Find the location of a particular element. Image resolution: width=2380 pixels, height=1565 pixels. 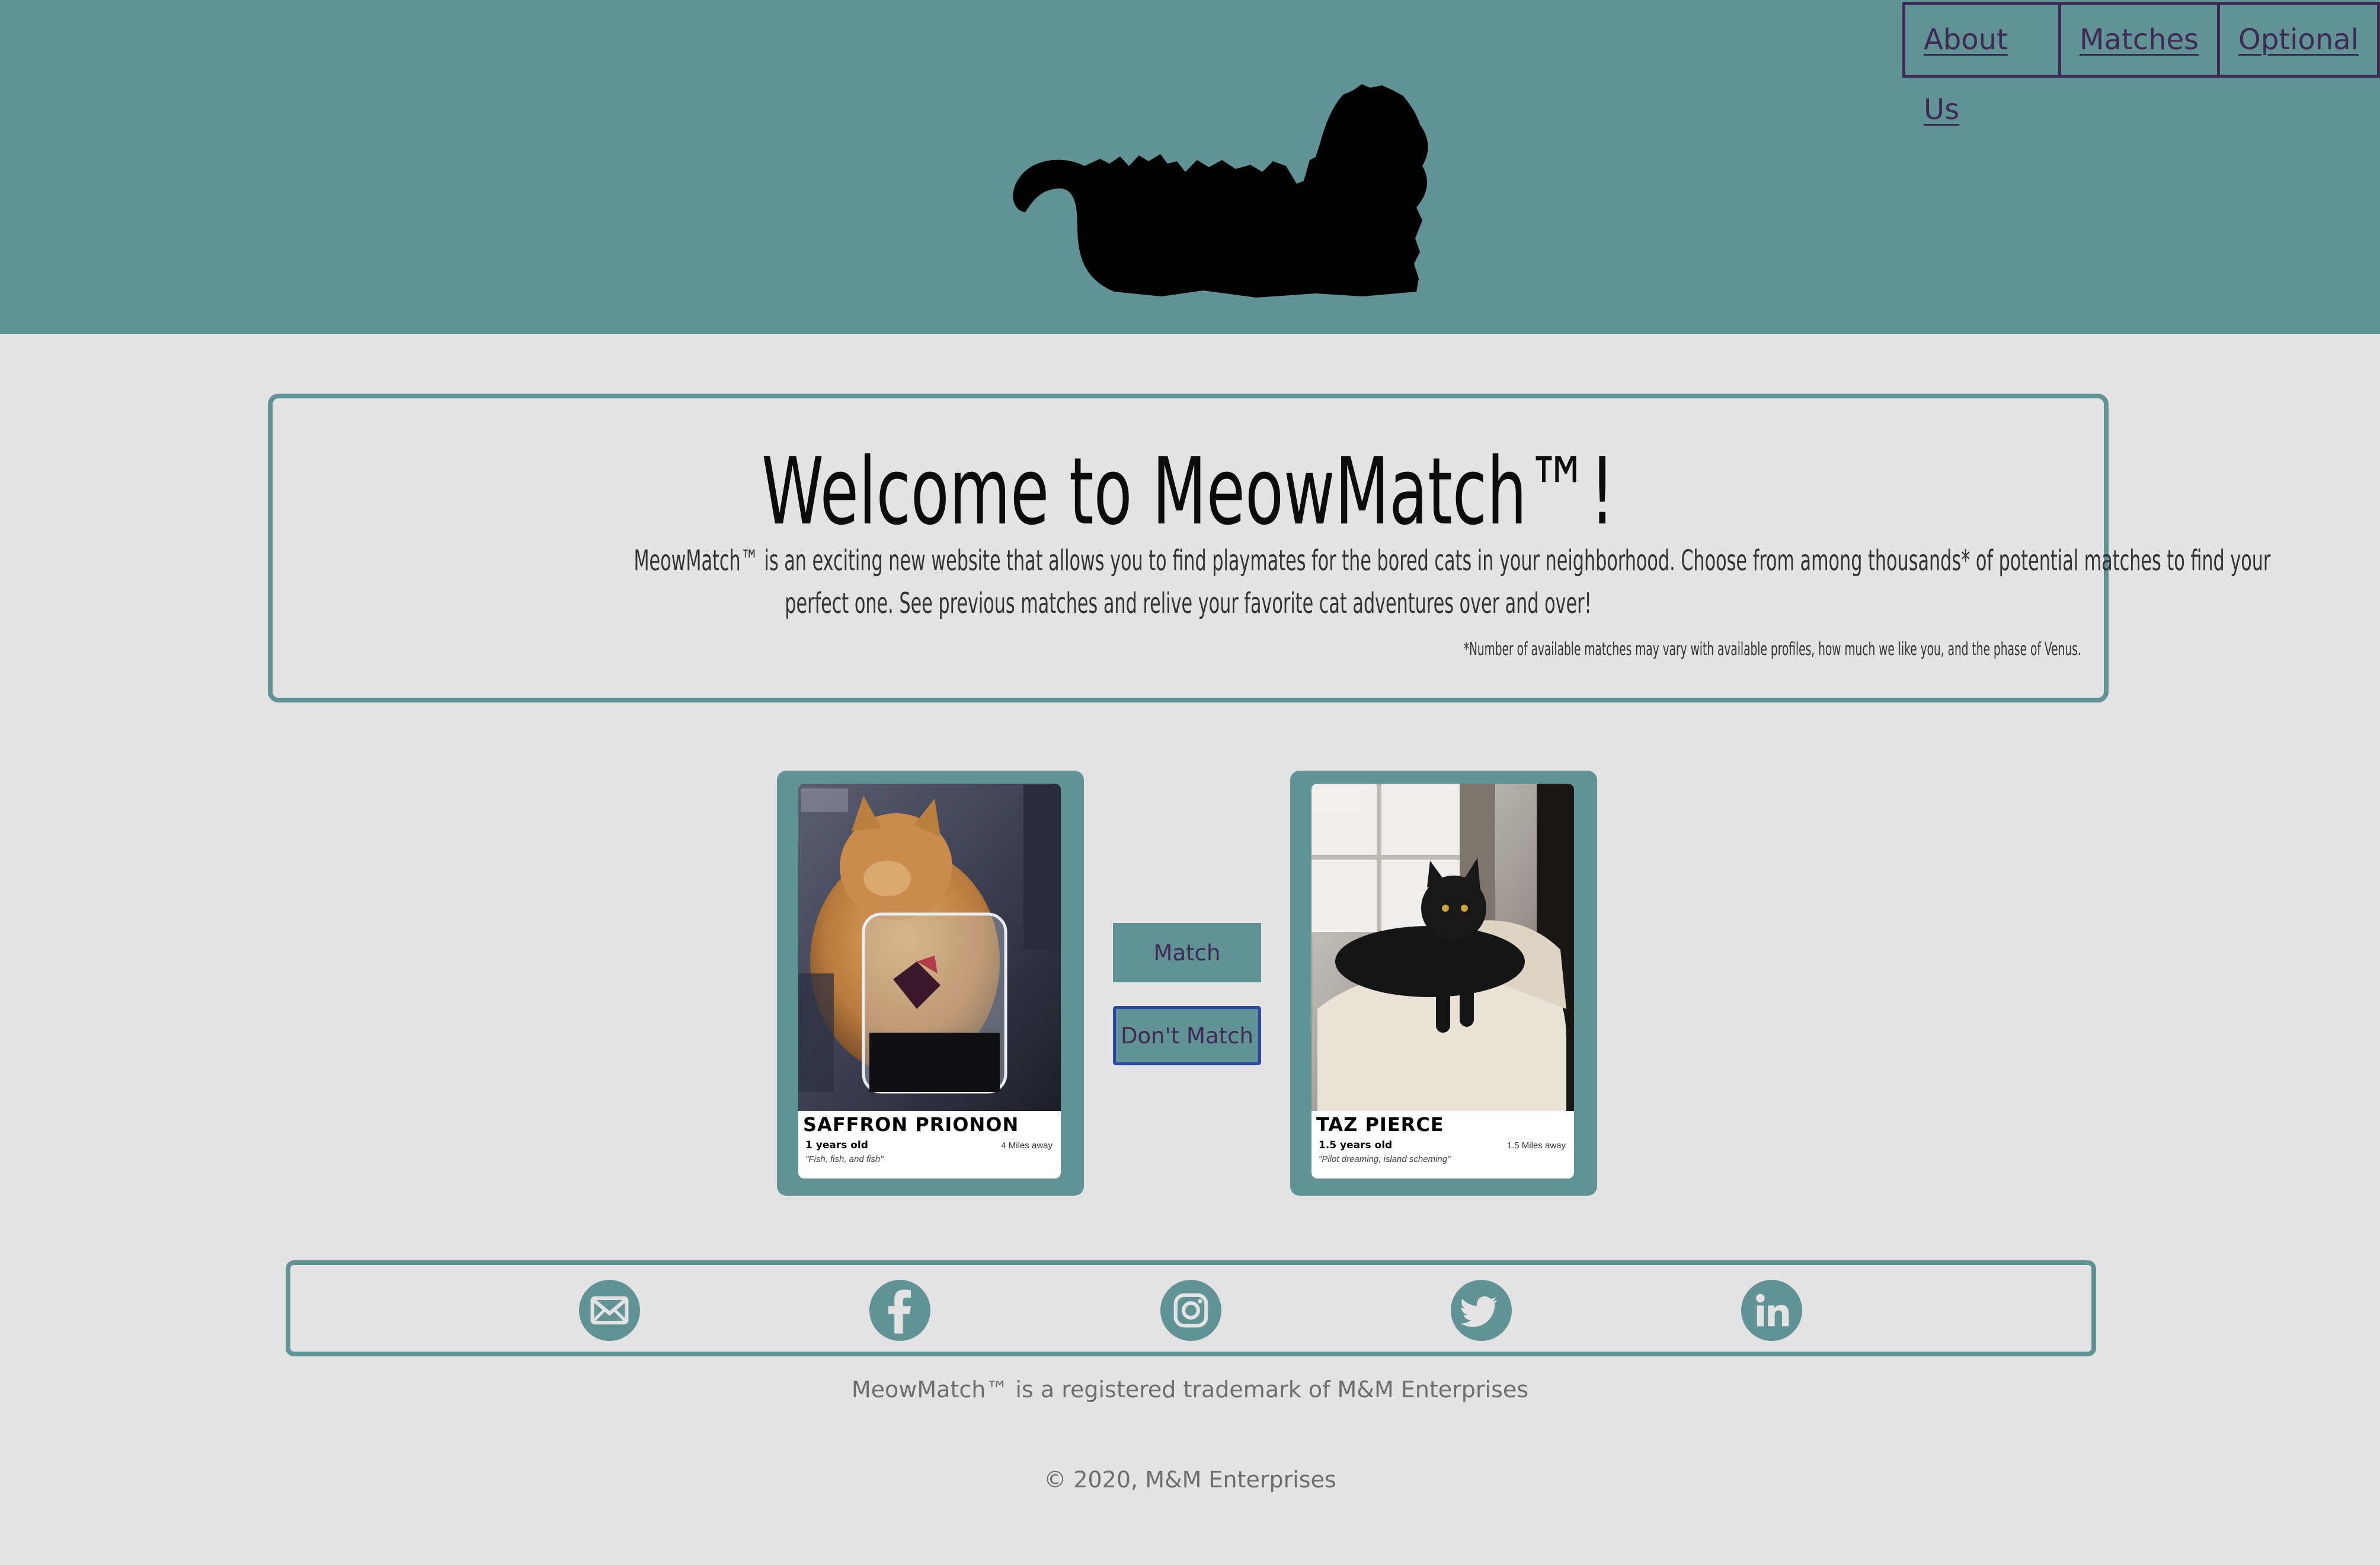

cat-name: TAZ PIERCE is located at coordinates (1380, 1124).